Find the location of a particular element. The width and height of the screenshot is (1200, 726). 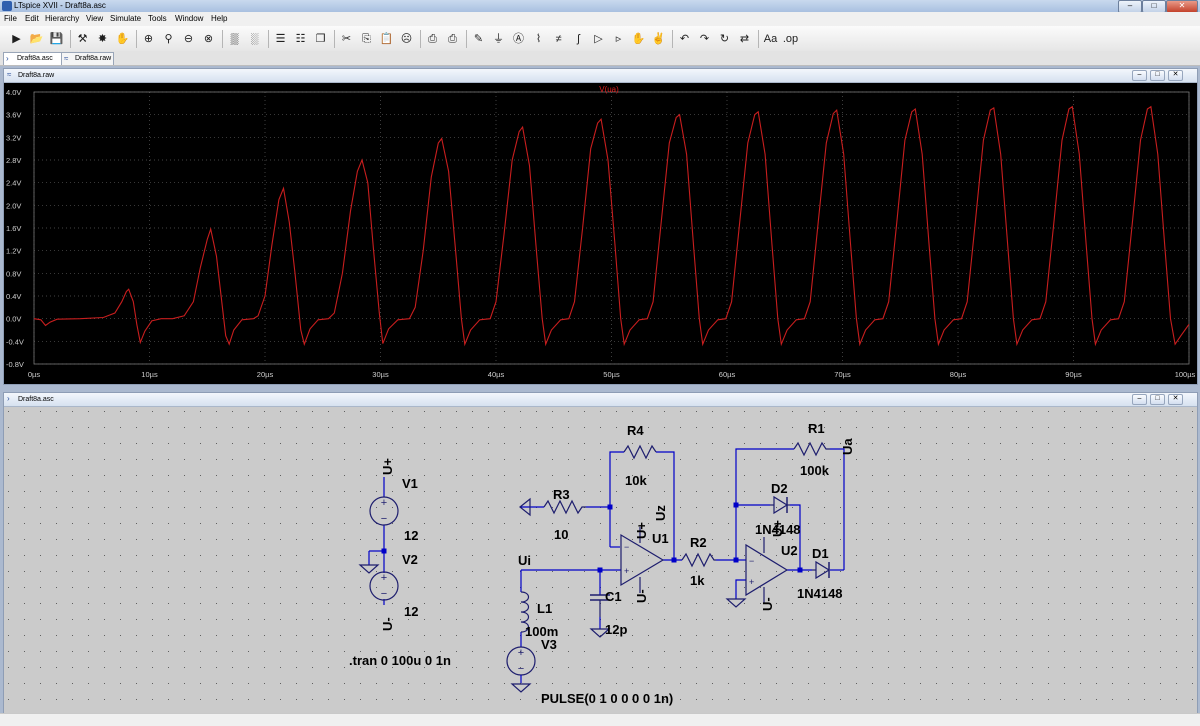

l1-name: L1 is located at coordinates (544, 608).